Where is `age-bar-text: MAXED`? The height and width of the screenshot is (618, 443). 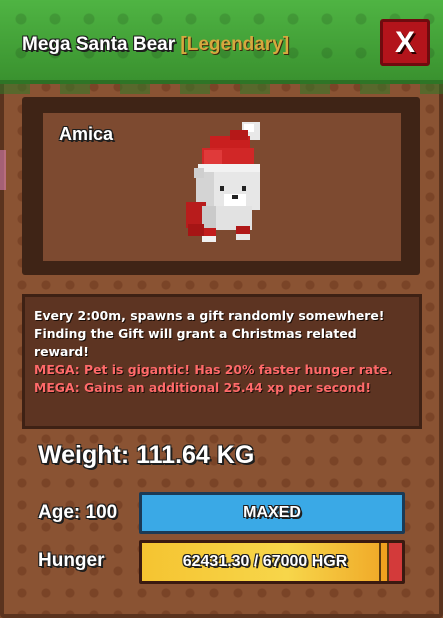 age-bar-text: MAXED is located at coordinates (272, 512).